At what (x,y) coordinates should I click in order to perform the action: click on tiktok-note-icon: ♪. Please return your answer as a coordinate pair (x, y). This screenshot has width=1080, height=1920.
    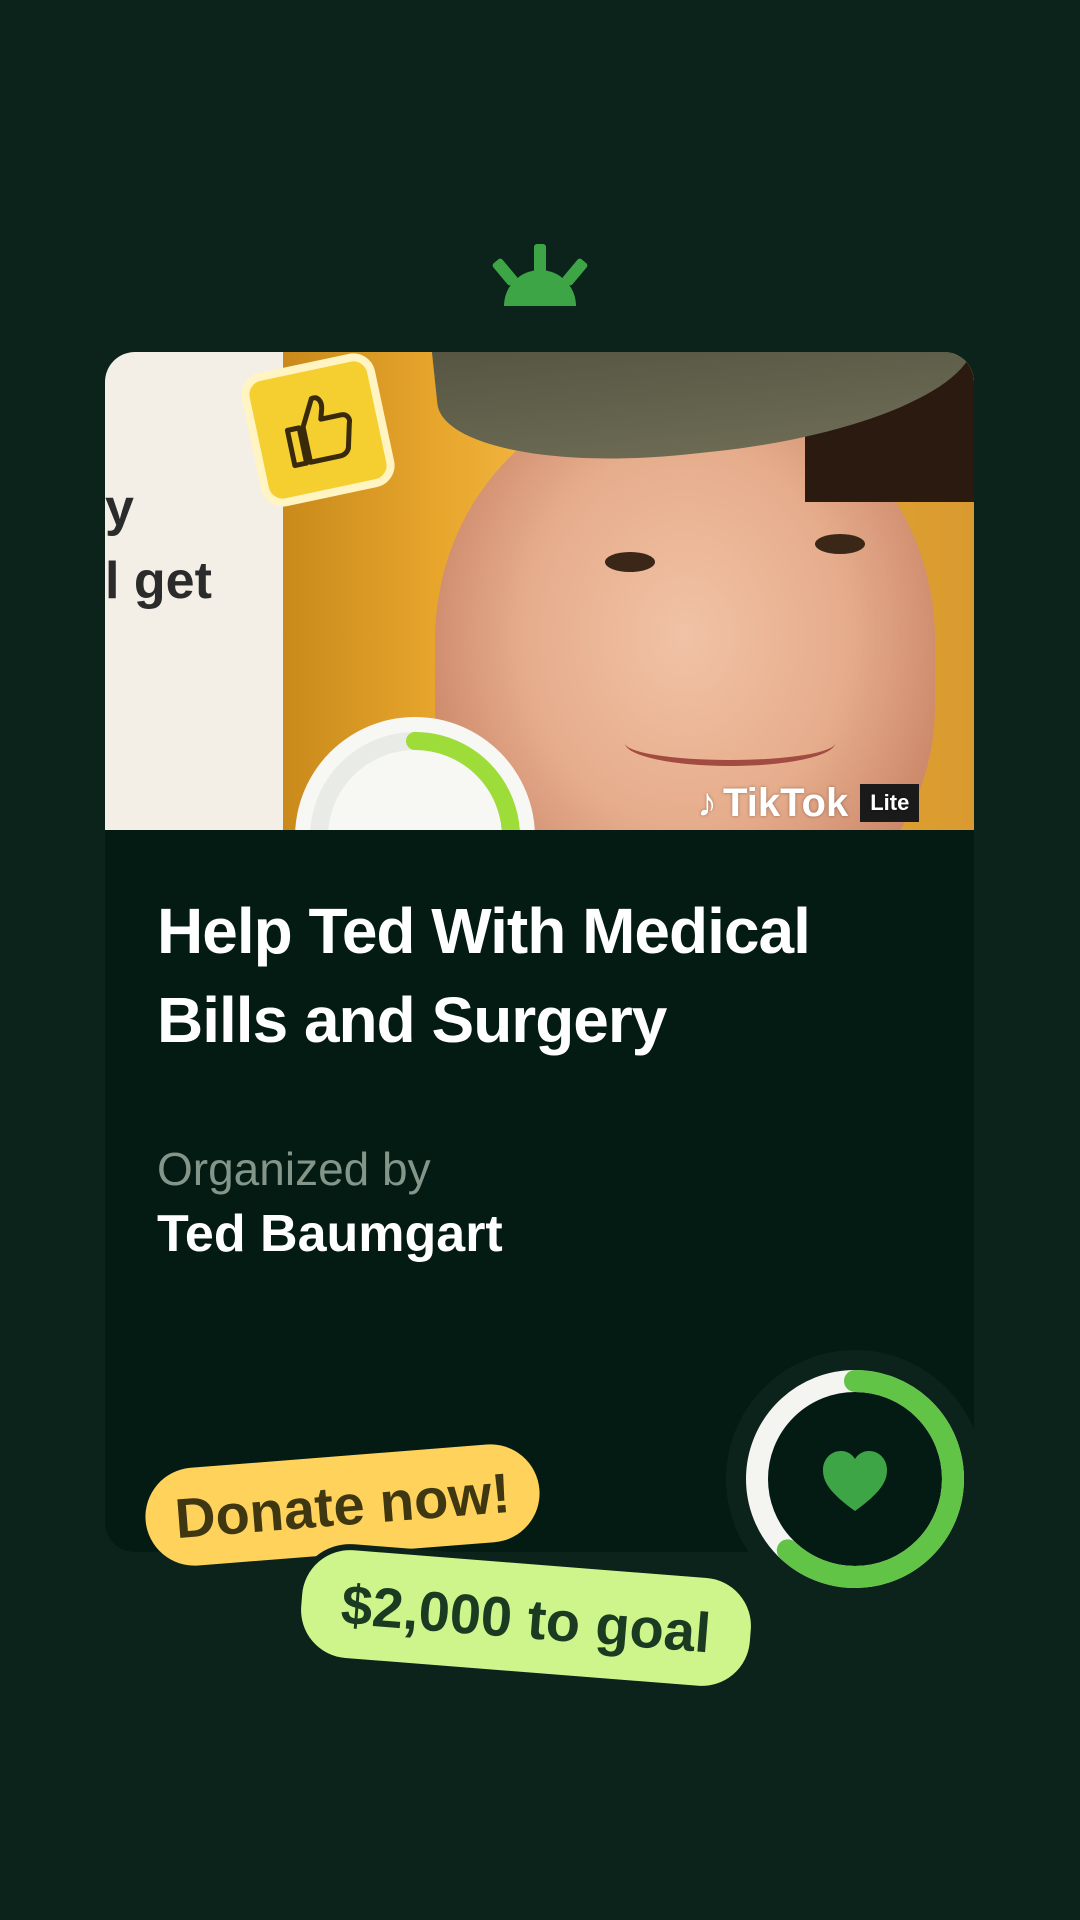
    Looking at the image, I should click on (707, 802).